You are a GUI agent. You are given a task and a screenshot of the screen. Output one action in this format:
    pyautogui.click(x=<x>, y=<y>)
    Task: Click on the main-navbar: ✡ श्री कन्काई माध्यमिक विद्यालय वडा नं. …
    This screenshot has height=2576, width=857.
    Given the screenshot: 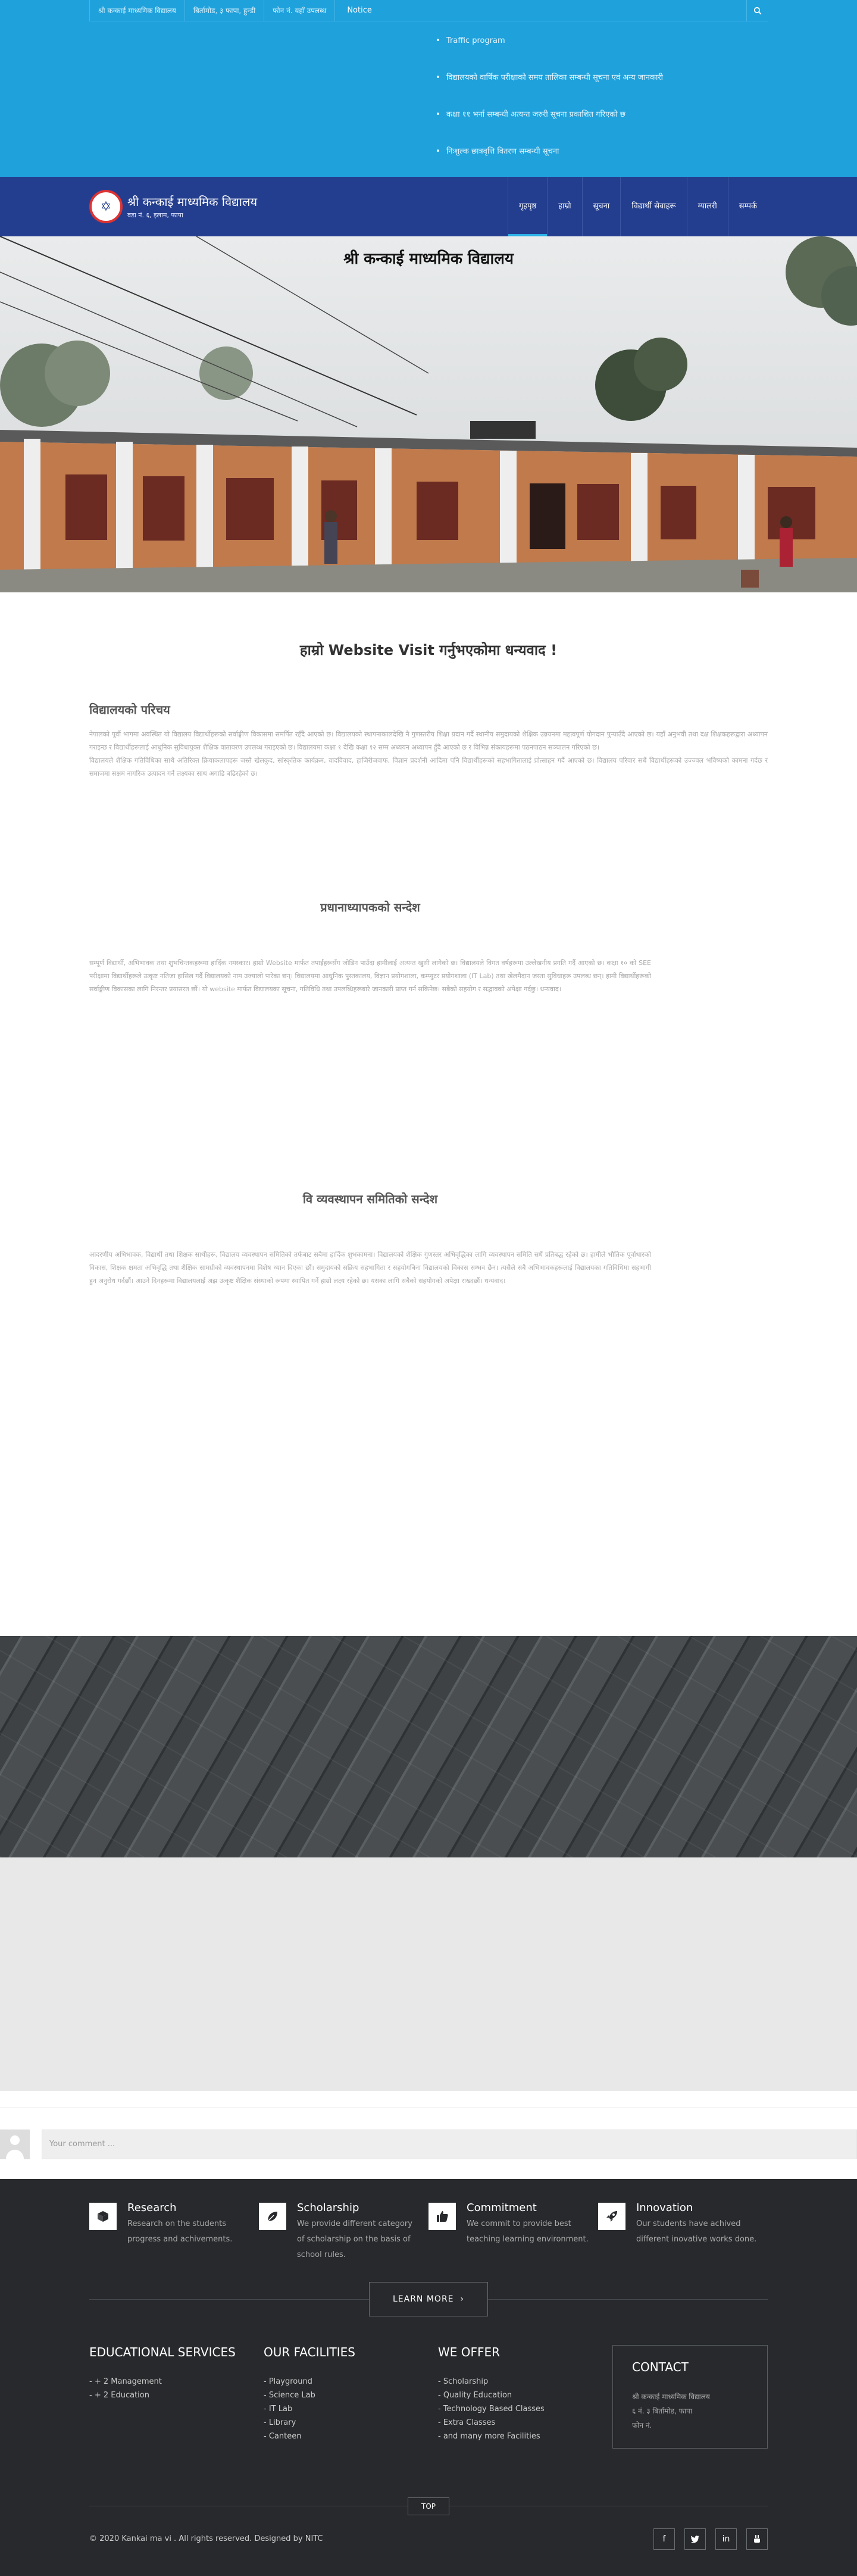 What is the action you would take?
    pyautogui.click(x=428, y=206)
    